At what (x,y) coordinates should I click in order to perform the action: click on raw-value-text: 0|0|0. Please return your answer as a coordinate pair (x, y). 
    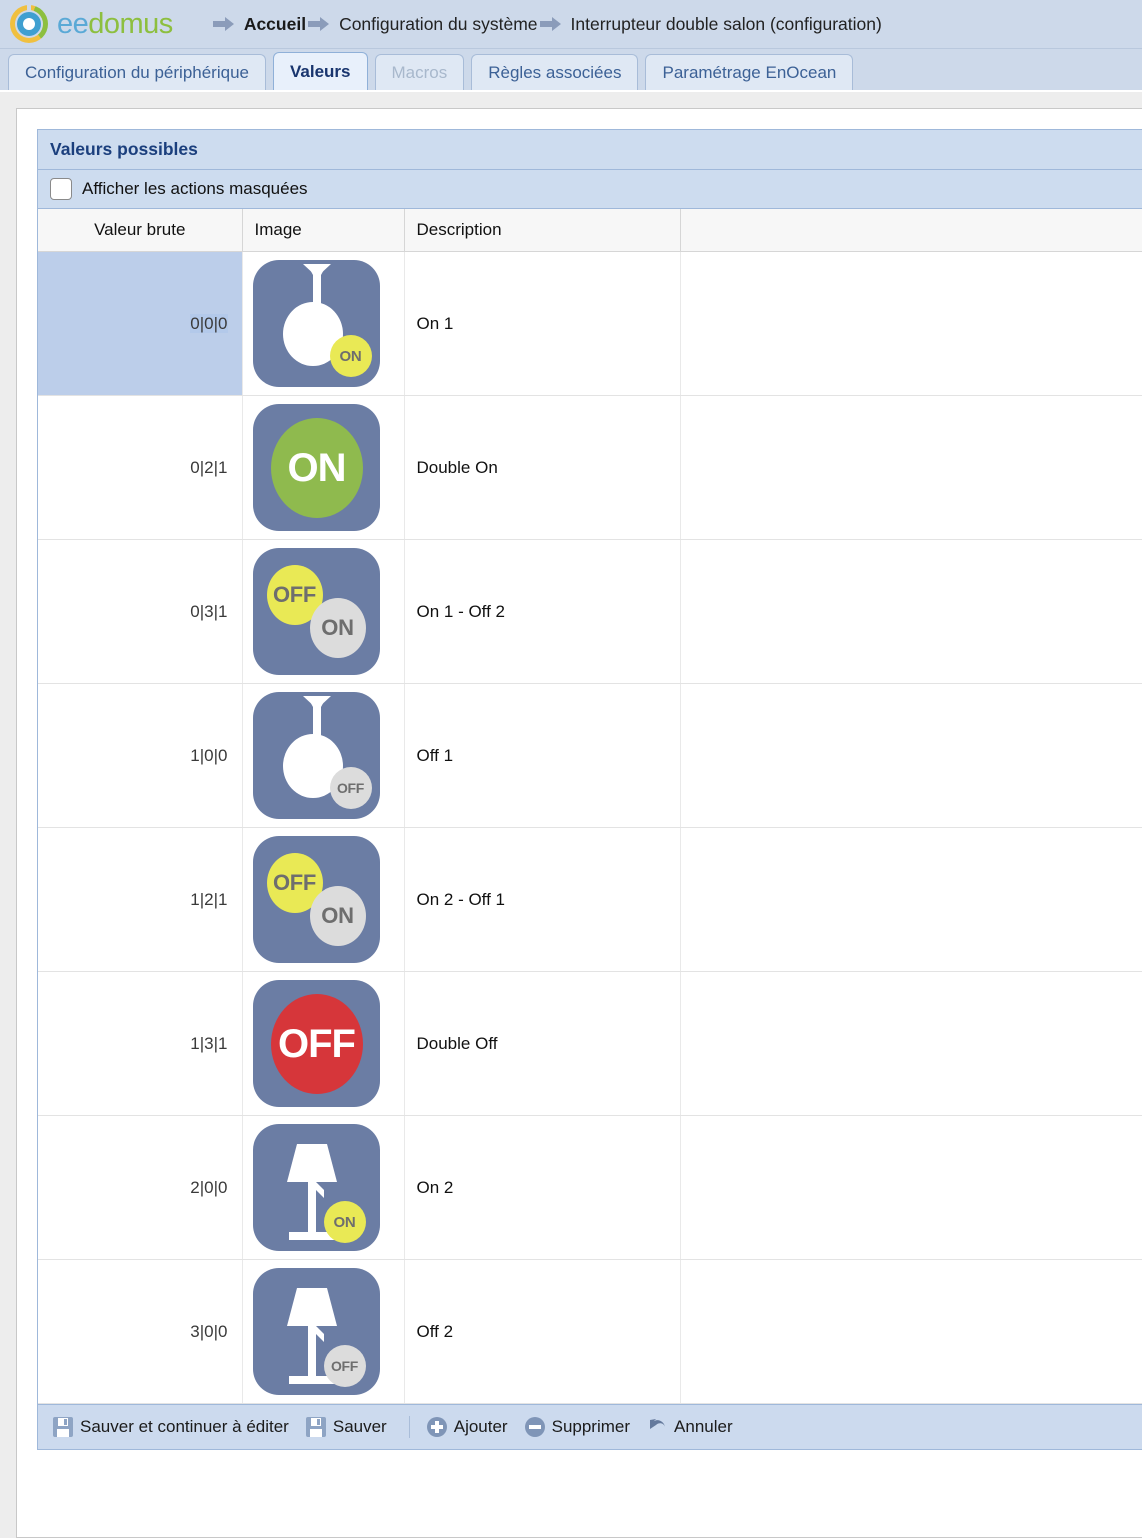
    Looking at the image, I should click on (209, 323).